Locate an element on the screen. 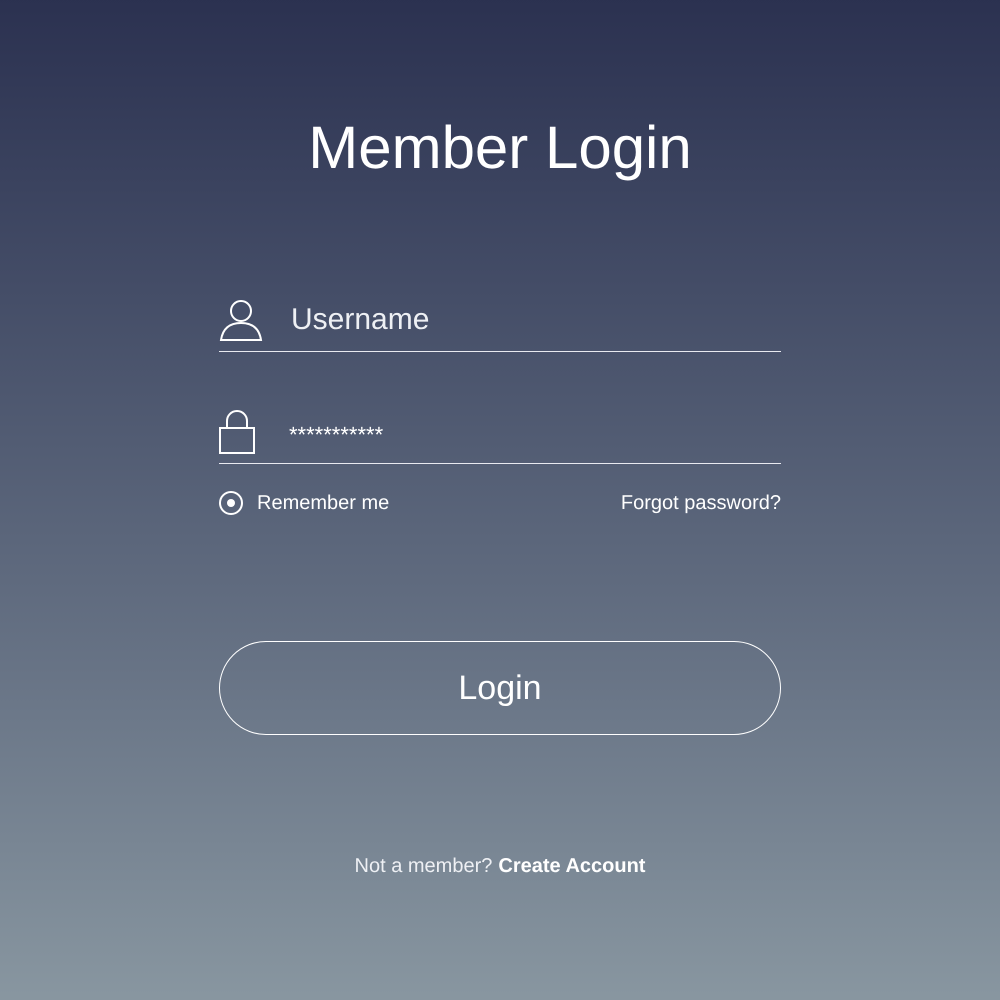 Image resolution: width=1000 pixels, height=1000 pixels. page-title: Member Login is located at coordinates (500, 148).